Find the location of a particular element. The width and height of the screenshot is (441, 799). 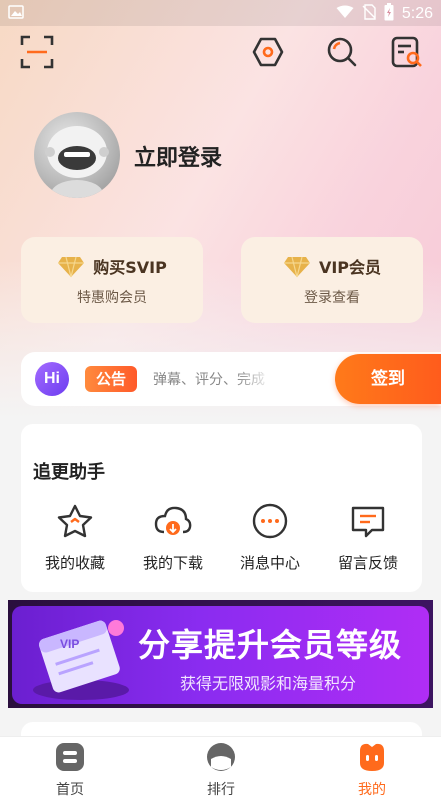

buy-svip-card: 购买SVIP 特惠购会员 is located at coordinates (112, 280).